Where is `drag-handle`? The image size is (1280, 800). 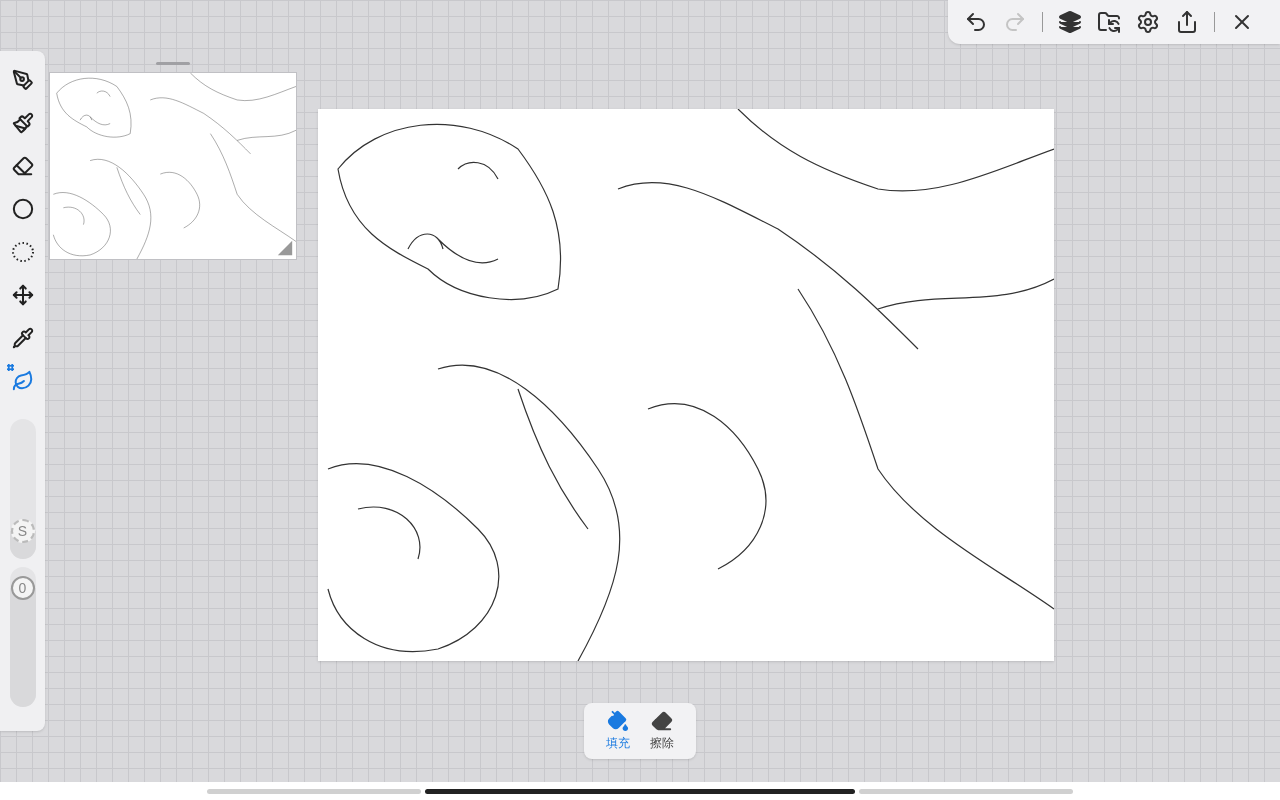
drag-handle is located at coordinates (173, 63).